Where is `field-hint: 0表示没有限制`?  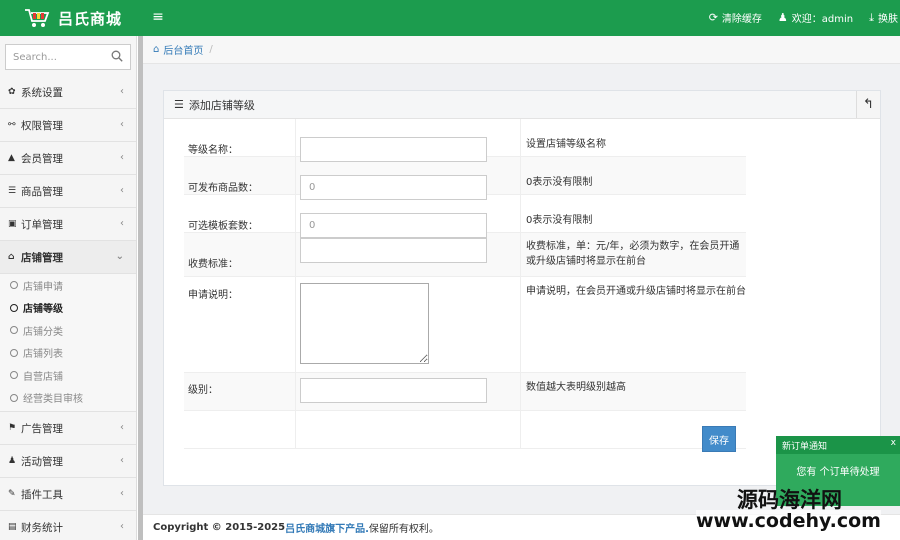
field-hint: 0表示没有限制 is located at coordinates (559, 182).